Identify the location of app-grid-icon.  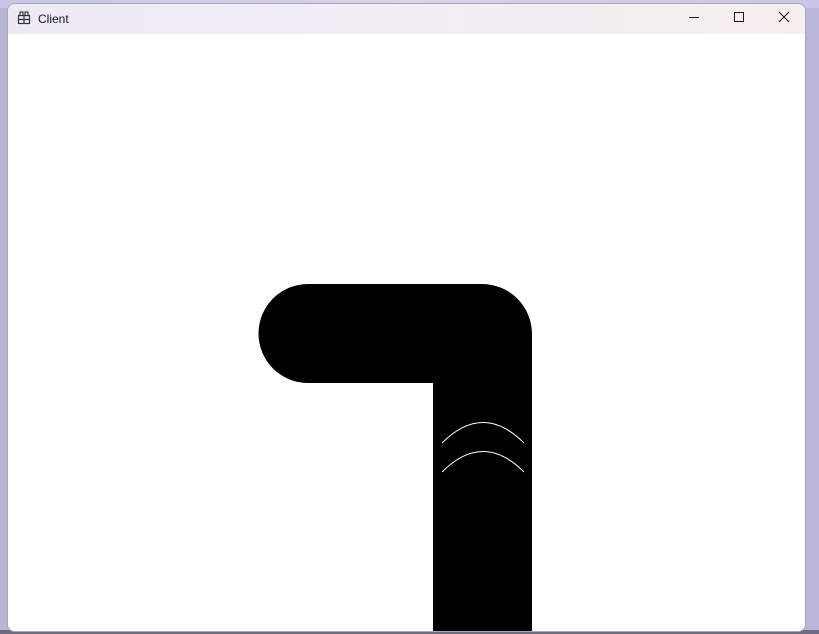
(24, 18).